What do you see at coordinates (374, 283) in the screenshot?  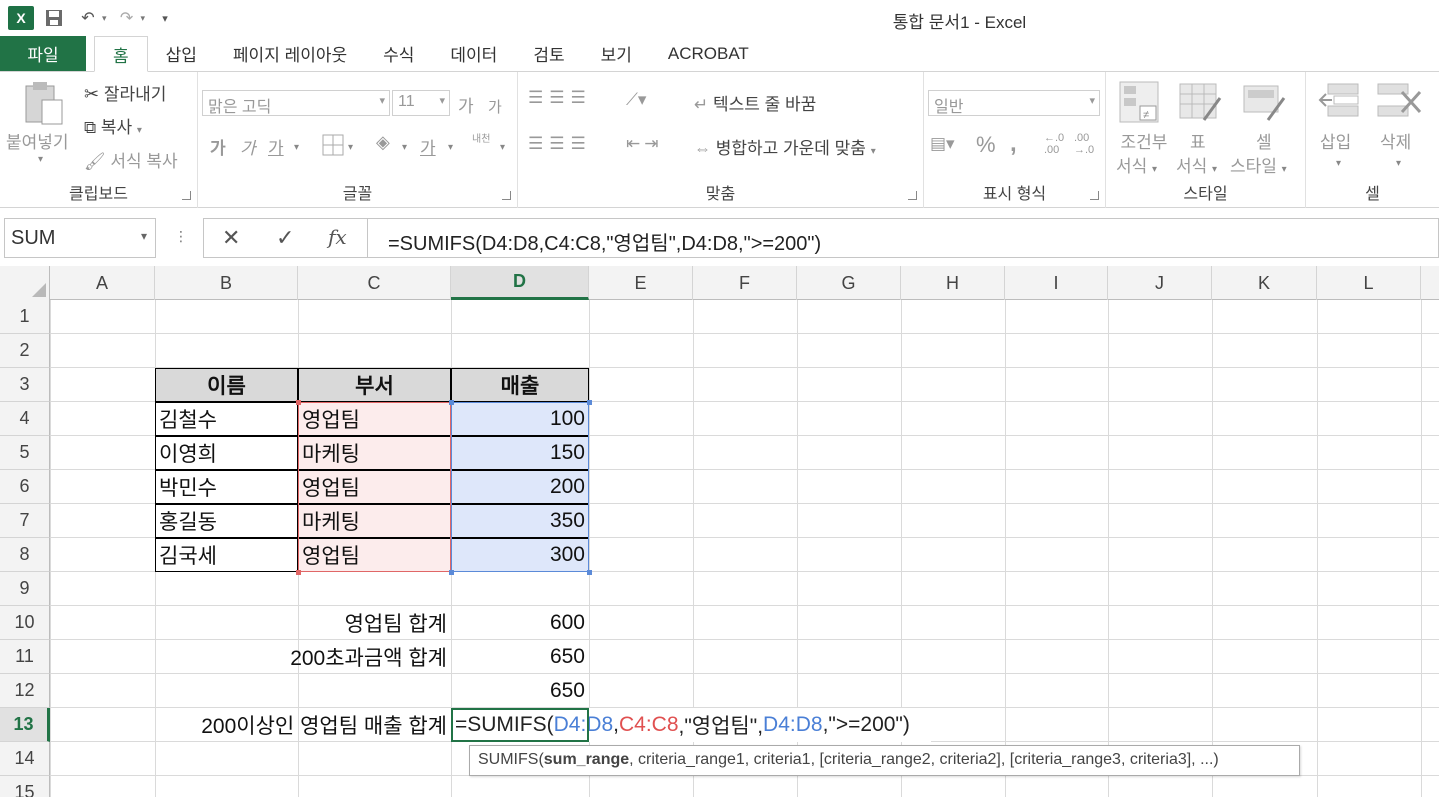 I see `column-header-c: C` at bounding box center [374, 283].